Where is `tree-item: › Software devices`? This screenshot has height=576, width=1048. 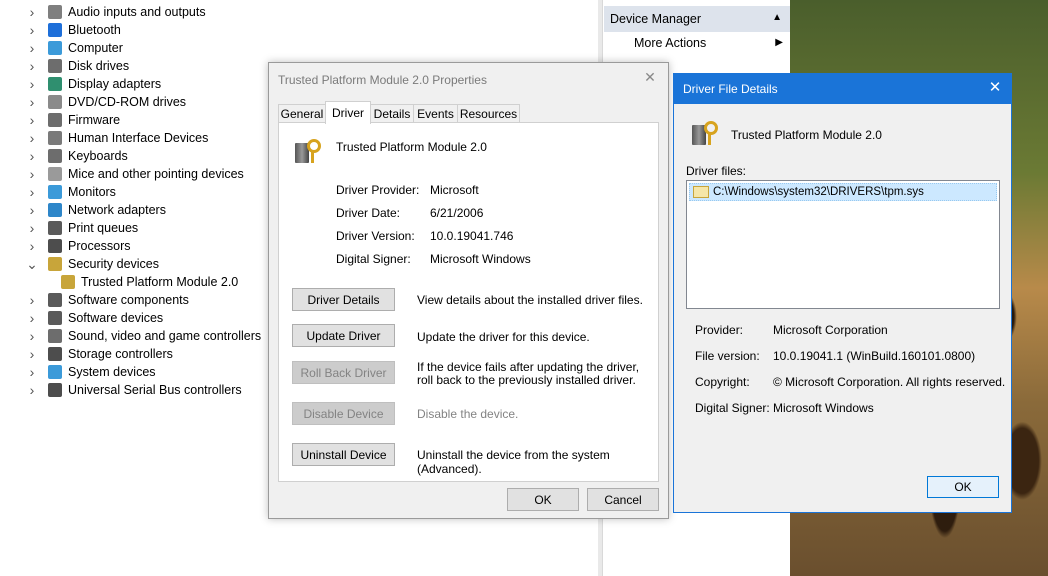
tree-item: › Software devices is located at coordinates (95, 318).